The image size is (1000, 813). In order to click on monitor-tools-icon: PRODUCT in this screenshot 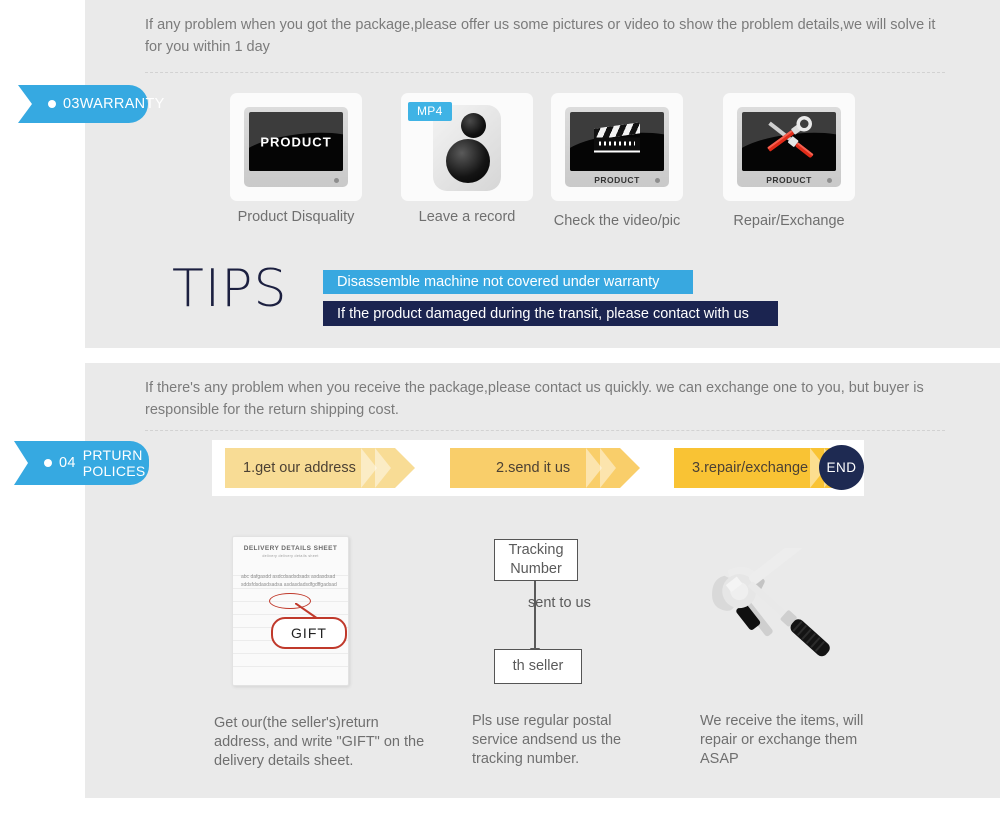, I will do `click(789, 147)`.